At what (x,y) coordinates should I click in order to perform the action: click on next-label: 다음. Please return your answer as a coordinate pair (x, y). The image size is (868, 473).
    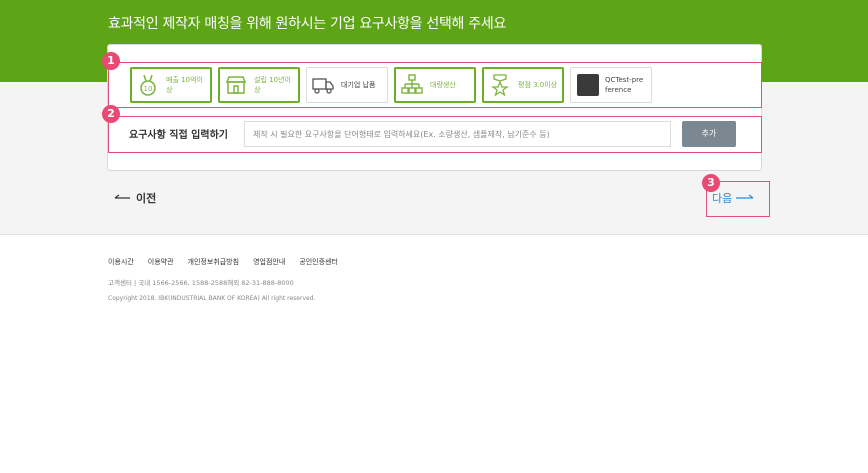
    Looking at the image, I should click on (722, 198).